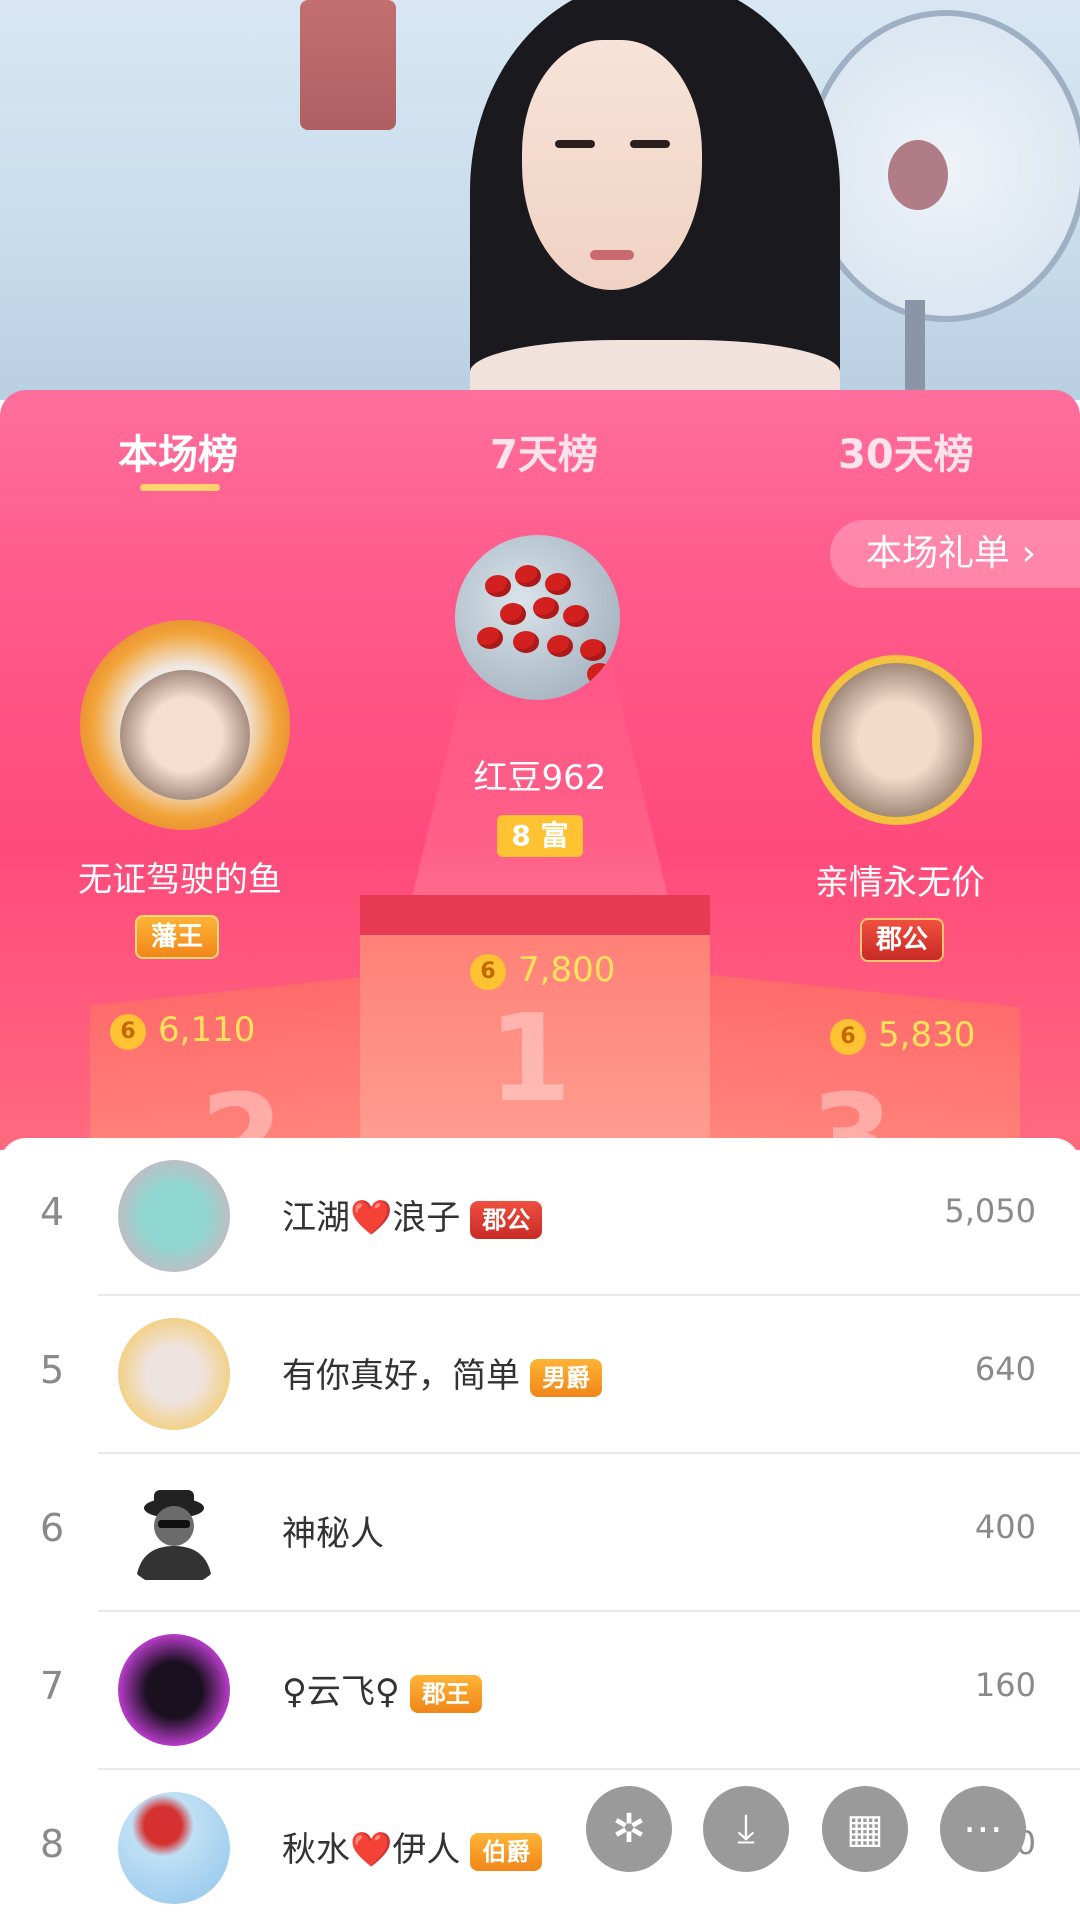 The image size is (1080, 1928). What do you see at coordinates (333, 1534) in the screenshot?
I see `user-name: 神秘人` at bounding box center [333, 1534].